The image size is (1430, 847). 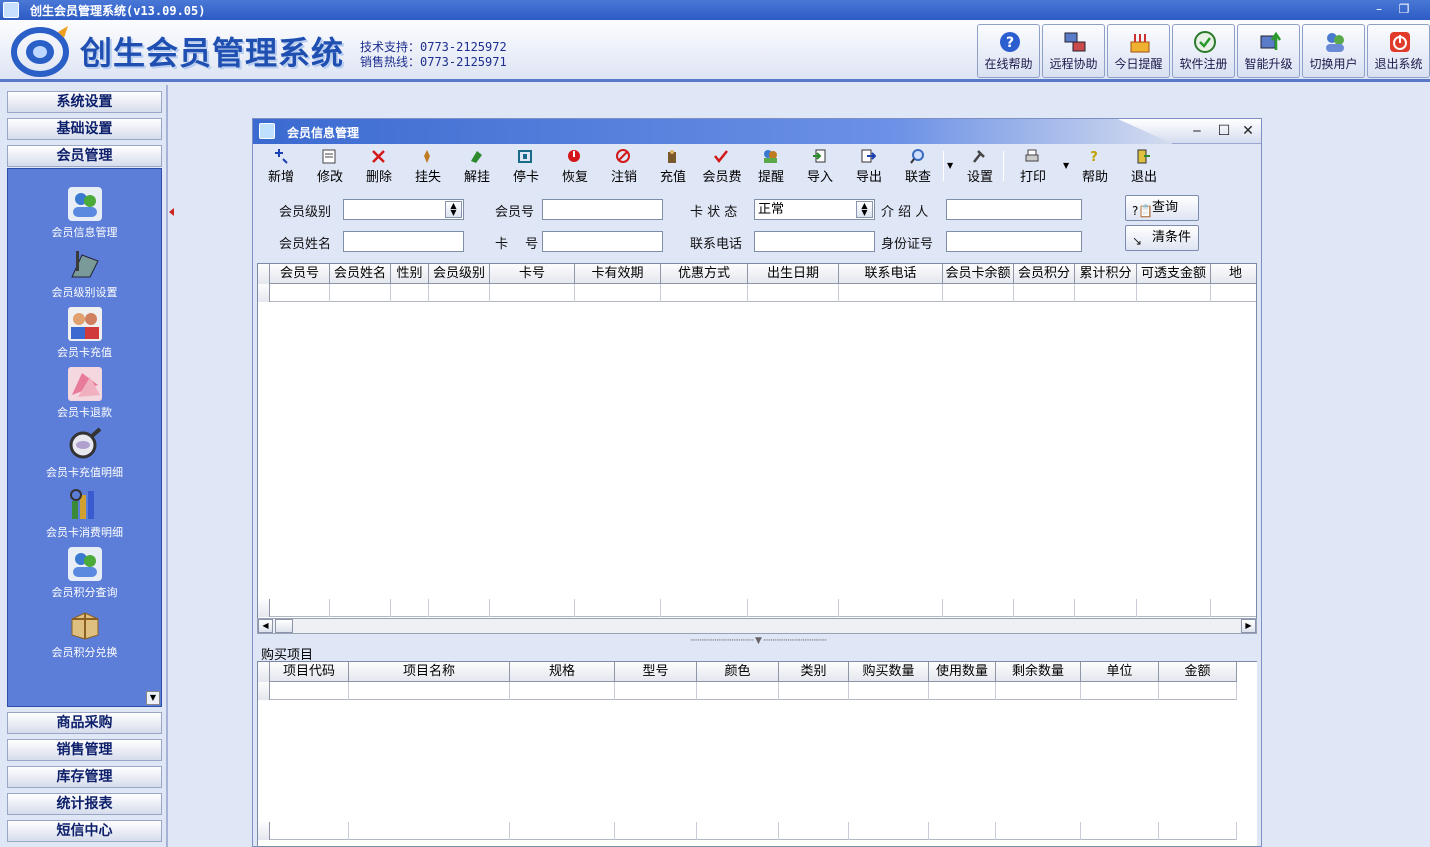 I want to click on column-header: 会员号, so click(x=300, y=274).